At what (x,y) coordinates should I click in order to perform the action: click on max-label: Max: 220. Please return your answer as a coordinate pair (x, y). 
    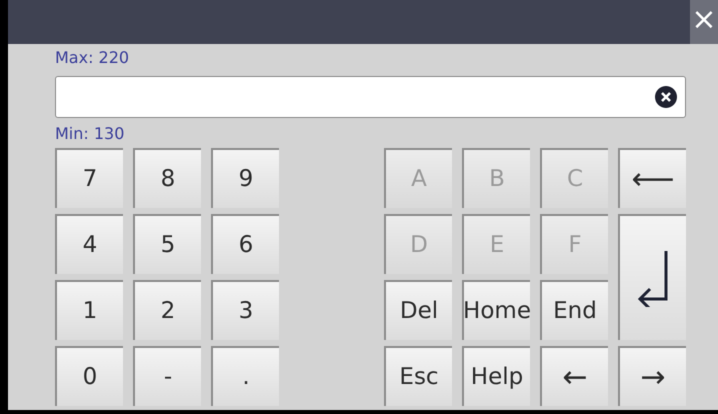
    Looking at the image, I should click on (92, 58).